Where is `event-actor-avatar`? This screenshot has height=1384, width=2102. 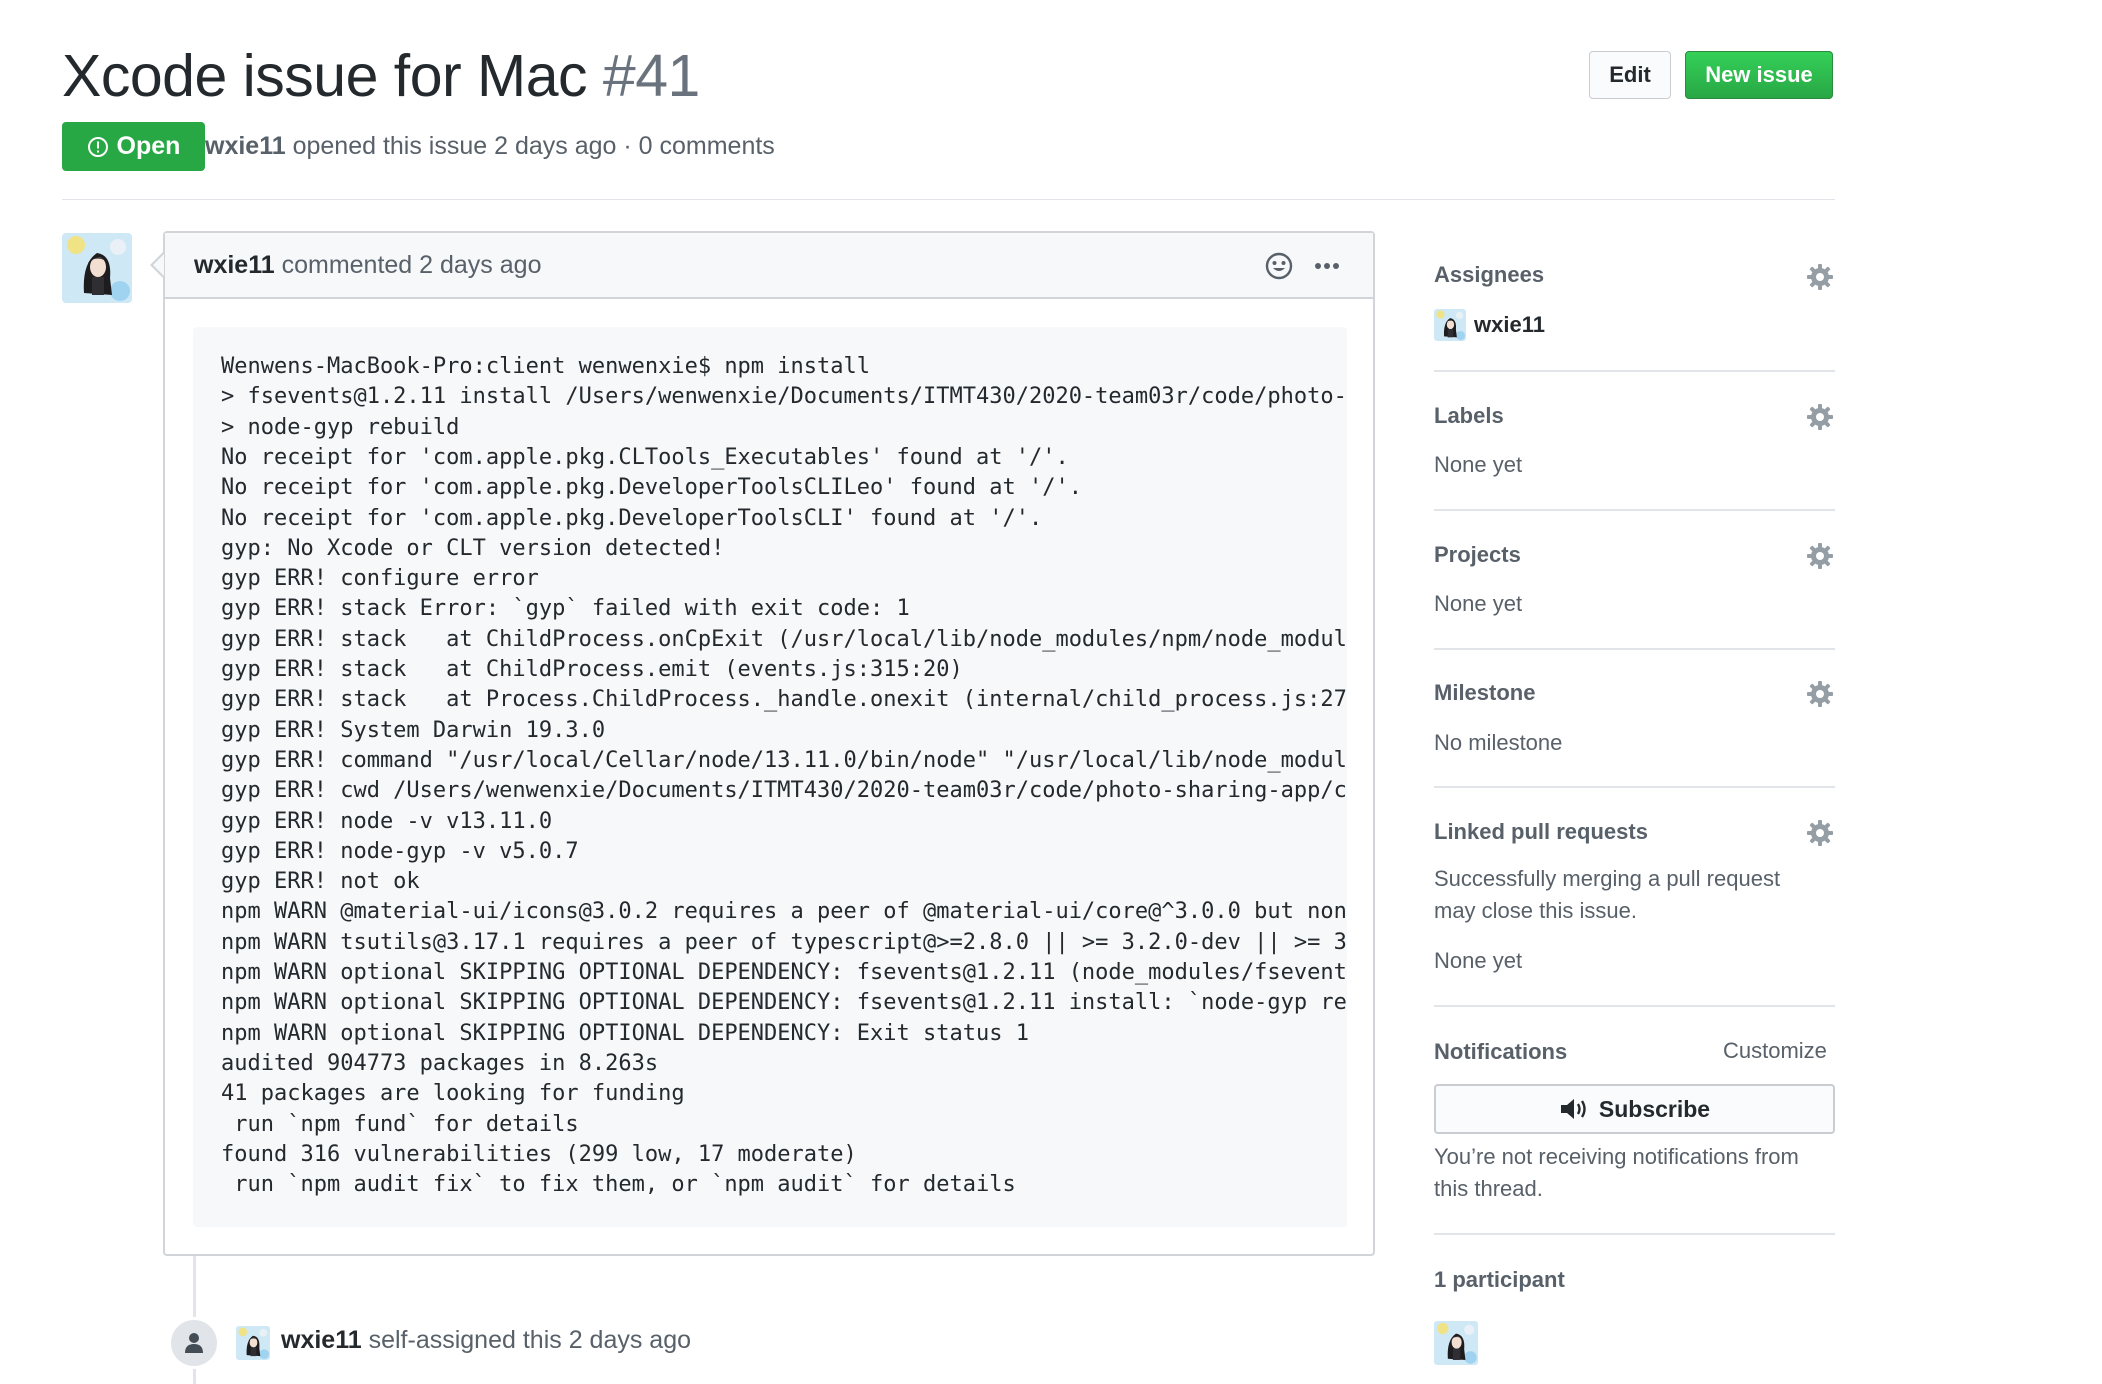 event-actor-avatar is located at coordinates (253, 1343).